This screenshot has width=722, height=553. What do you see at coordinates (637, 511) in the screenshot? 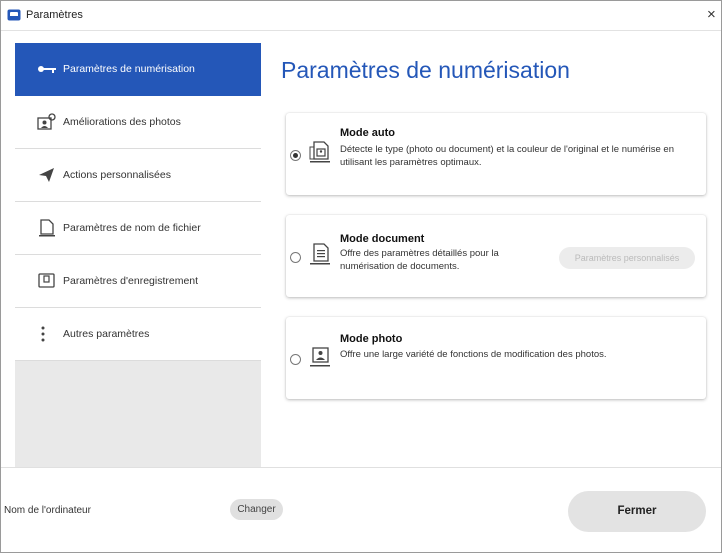
I see `close-button: Fermer` at bounding box center [637, 511].